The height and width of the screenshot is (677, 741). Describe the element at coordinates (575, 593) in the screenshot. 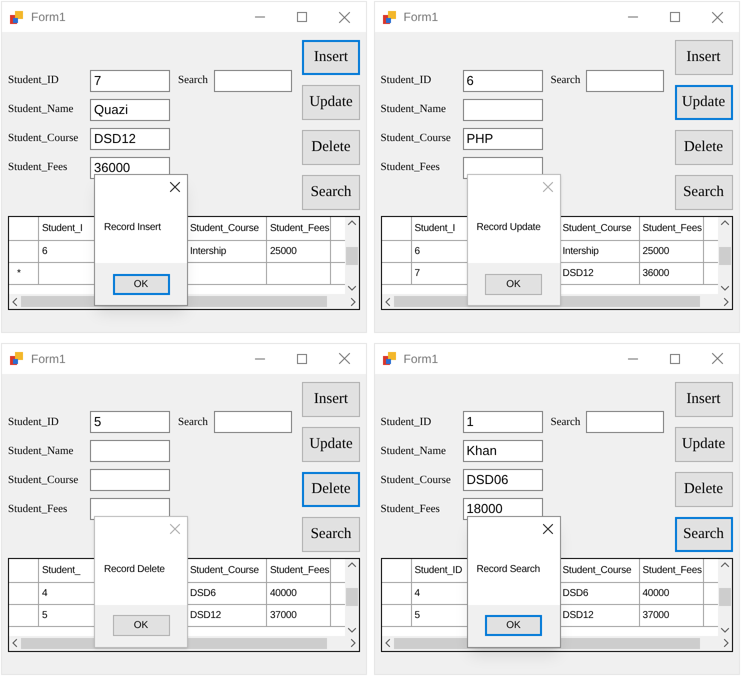

I see `table-cell-text: DSD6` at that location.